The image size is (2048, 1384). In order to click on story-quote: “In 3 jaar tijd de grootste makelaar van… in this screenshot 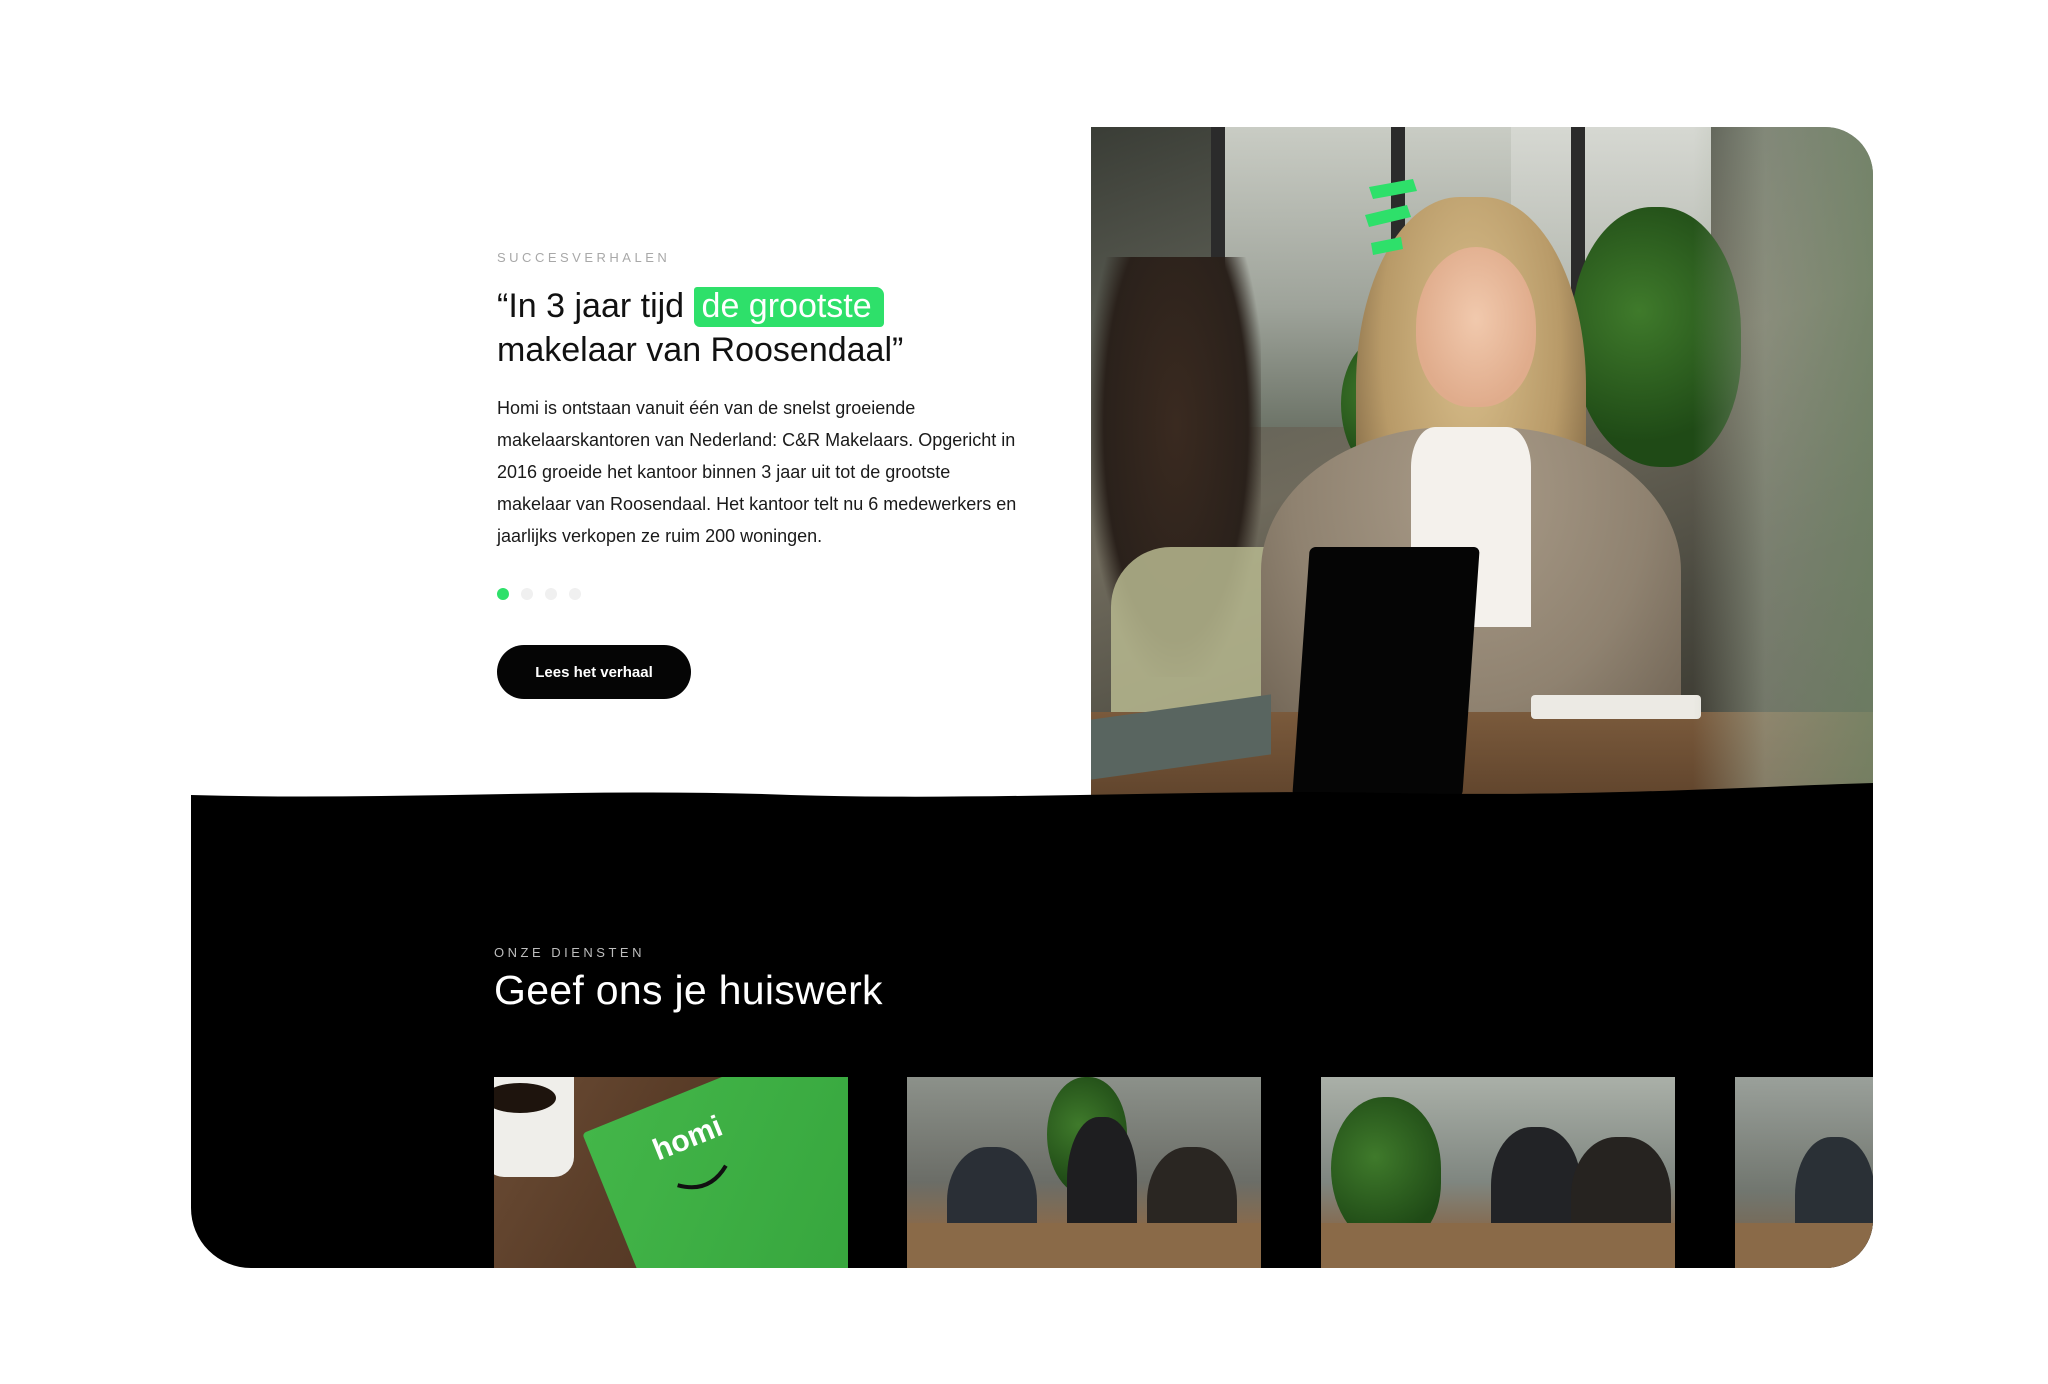, I will do `click(777, 328)`.